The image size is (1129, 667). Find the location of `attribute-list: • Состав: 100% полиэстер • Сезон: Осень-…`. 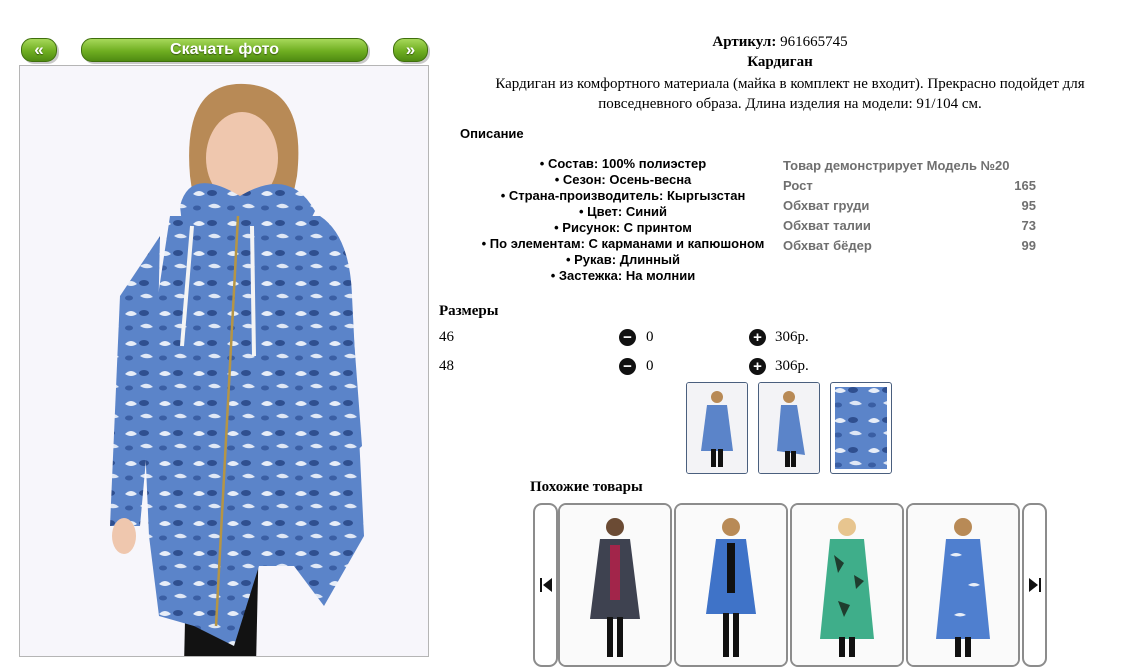

attribute-list: • Состав: 100% полиэстер • Сезон: Осень-… is located at coordinates (623, 220).